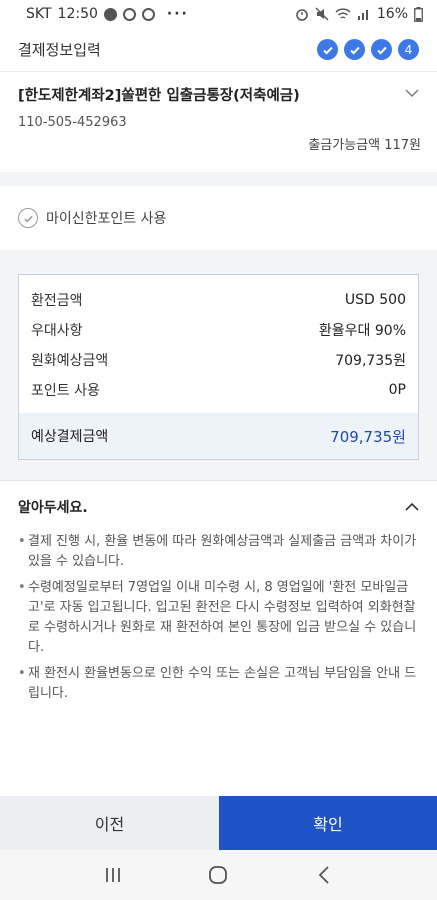 Image resolution: width=437 pixels, height=900 pixels. I want to click on status-right: 16%, so click(359, 14).